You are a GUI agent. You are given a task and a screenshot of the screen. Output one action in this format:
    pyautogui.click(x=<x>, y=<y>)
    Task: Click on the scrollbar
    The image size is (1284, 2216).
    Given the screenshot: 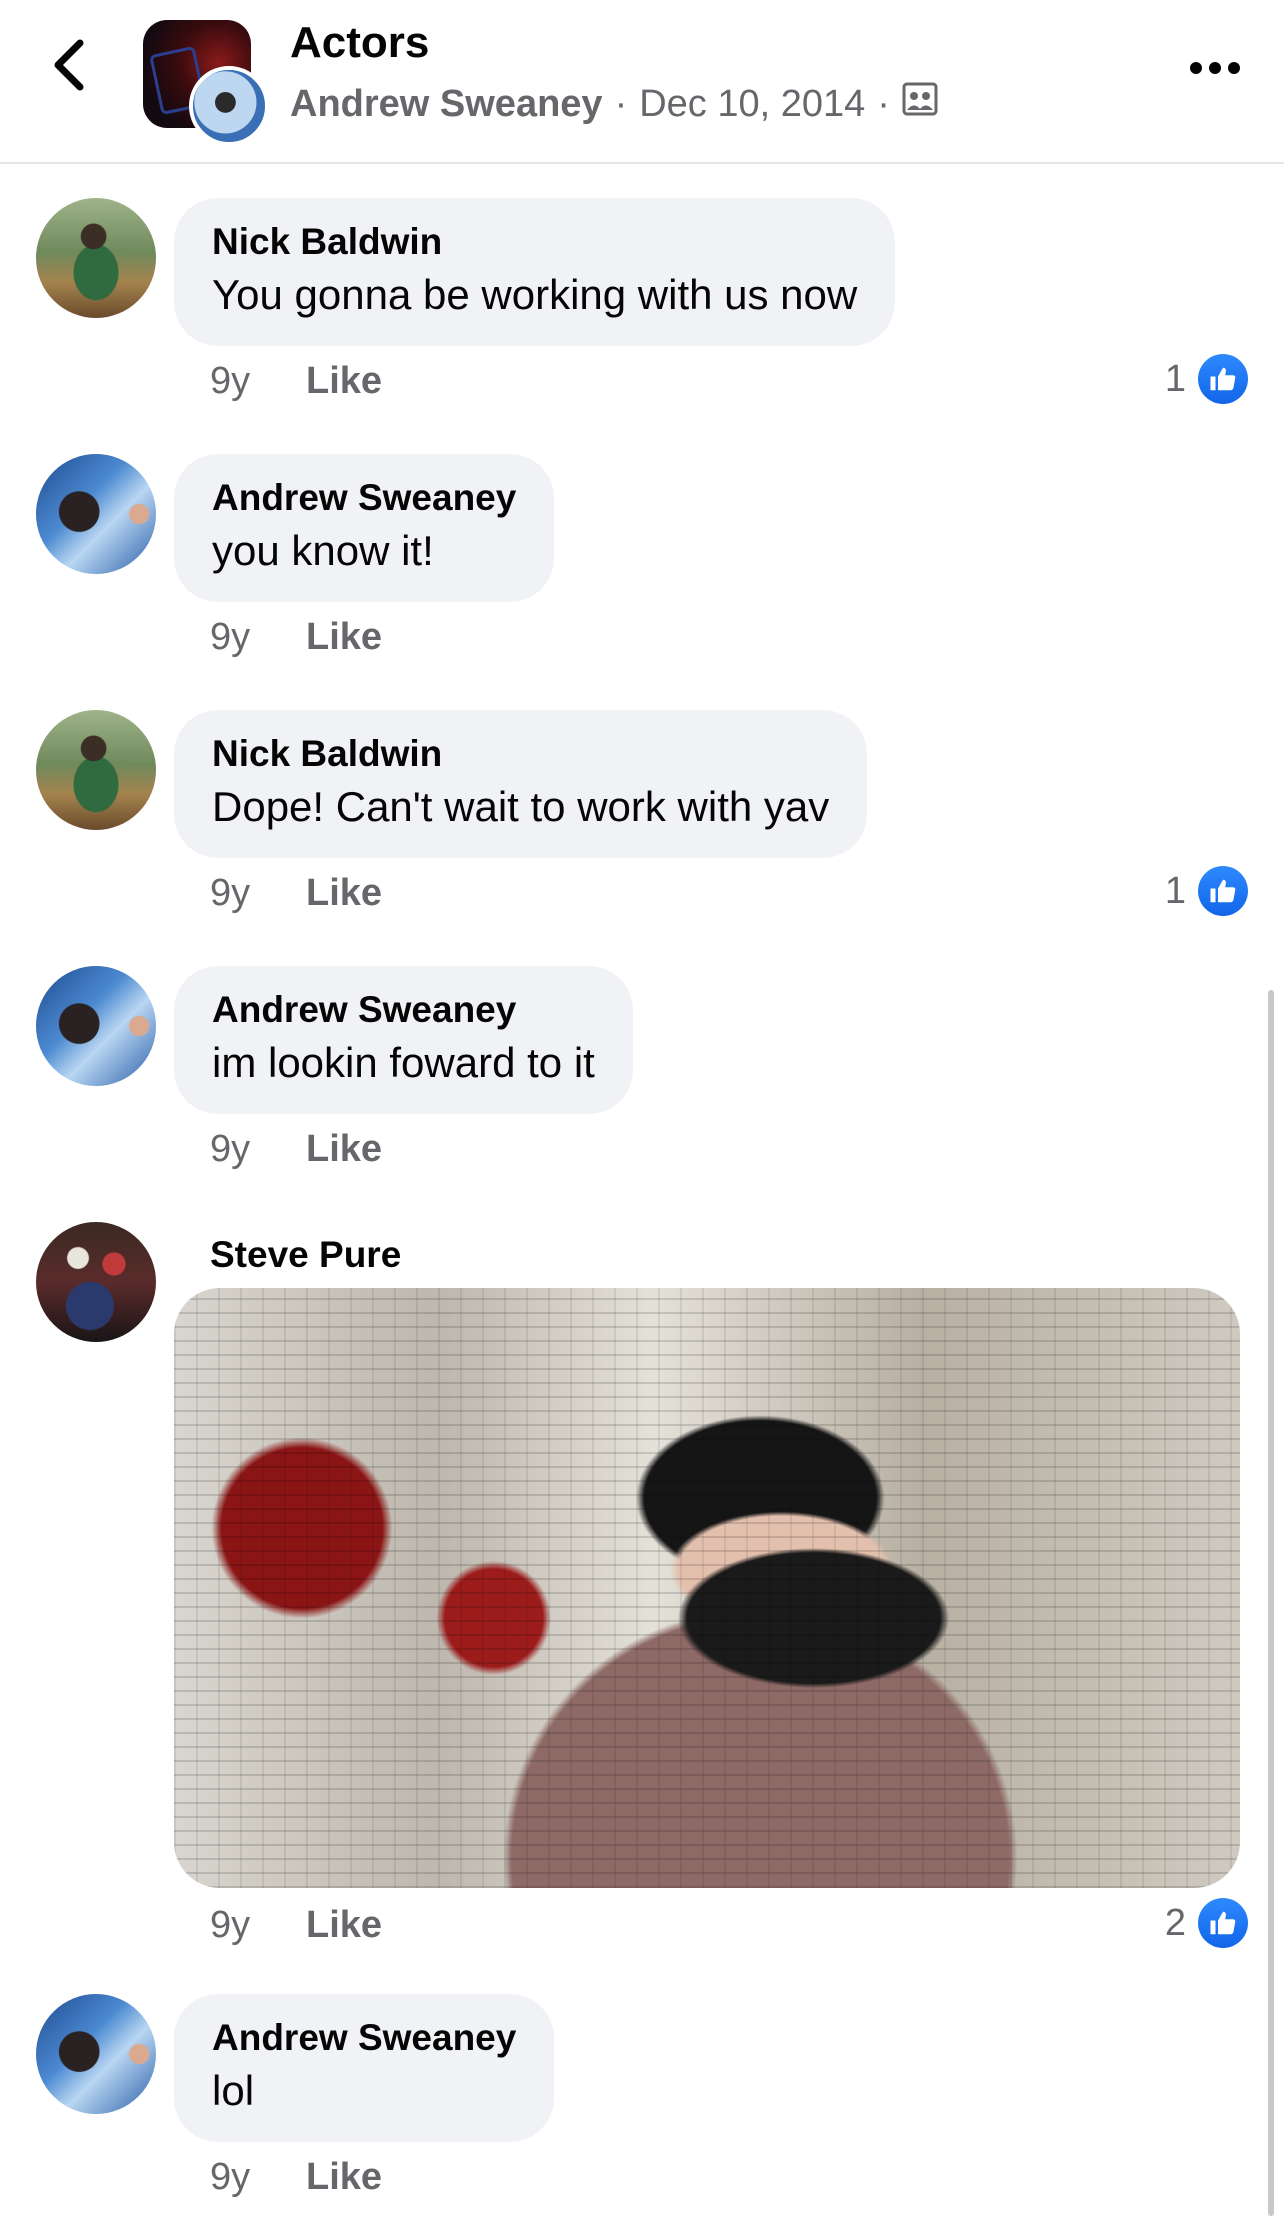 What is the action you would take?
    pyautogui.click(x=1271, y=1603)
    